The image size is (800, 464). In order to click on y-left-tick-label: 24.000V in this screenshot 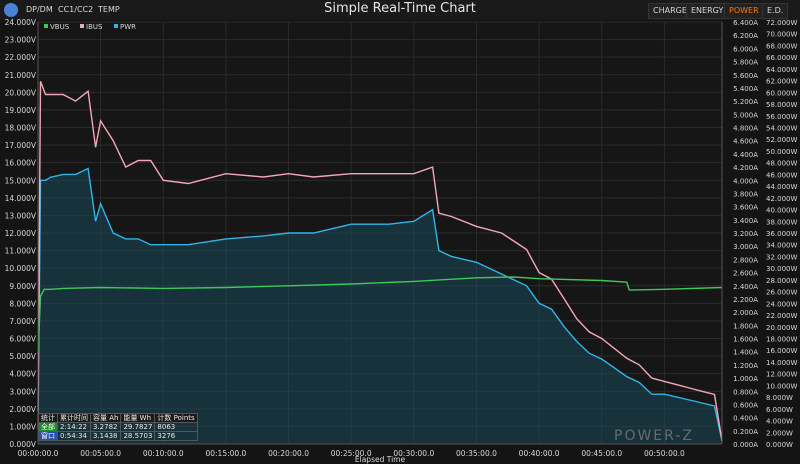, I will do `click(21, 22)`.